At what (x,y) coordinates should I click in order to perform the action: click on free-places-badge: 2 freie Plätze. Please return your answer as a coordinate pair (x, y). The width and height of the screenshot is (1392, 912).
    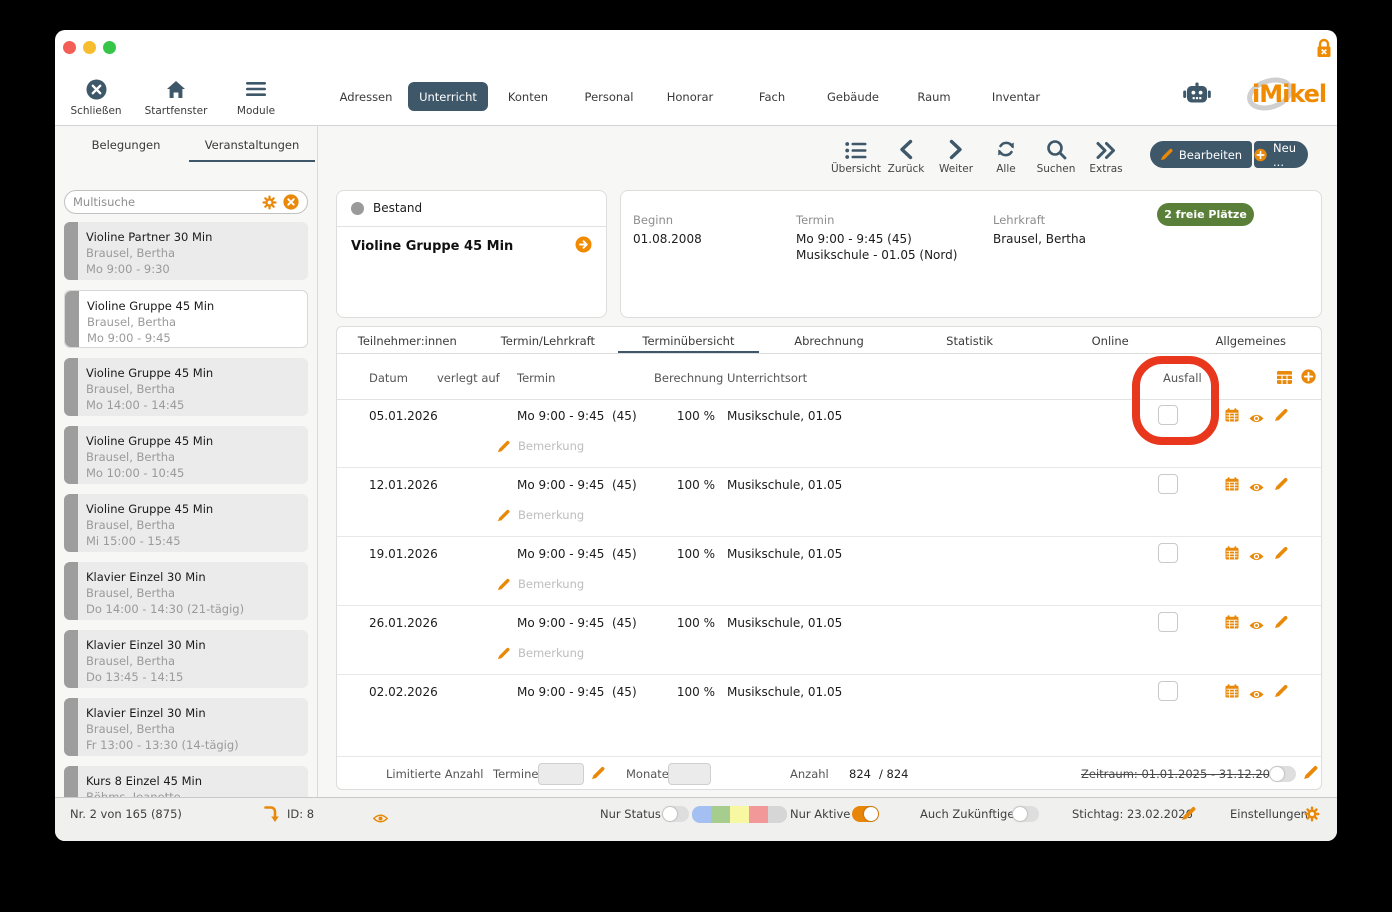
    Looking at the image, I should click on (1205, 214).